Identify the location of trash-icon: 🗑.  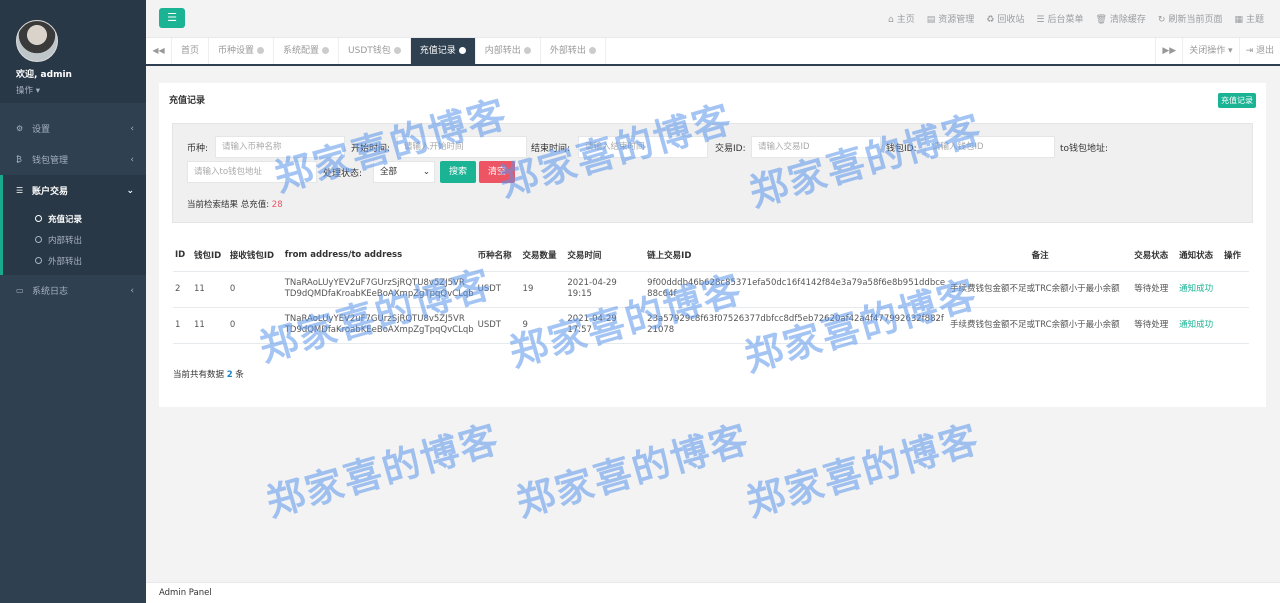
(1101, 20).